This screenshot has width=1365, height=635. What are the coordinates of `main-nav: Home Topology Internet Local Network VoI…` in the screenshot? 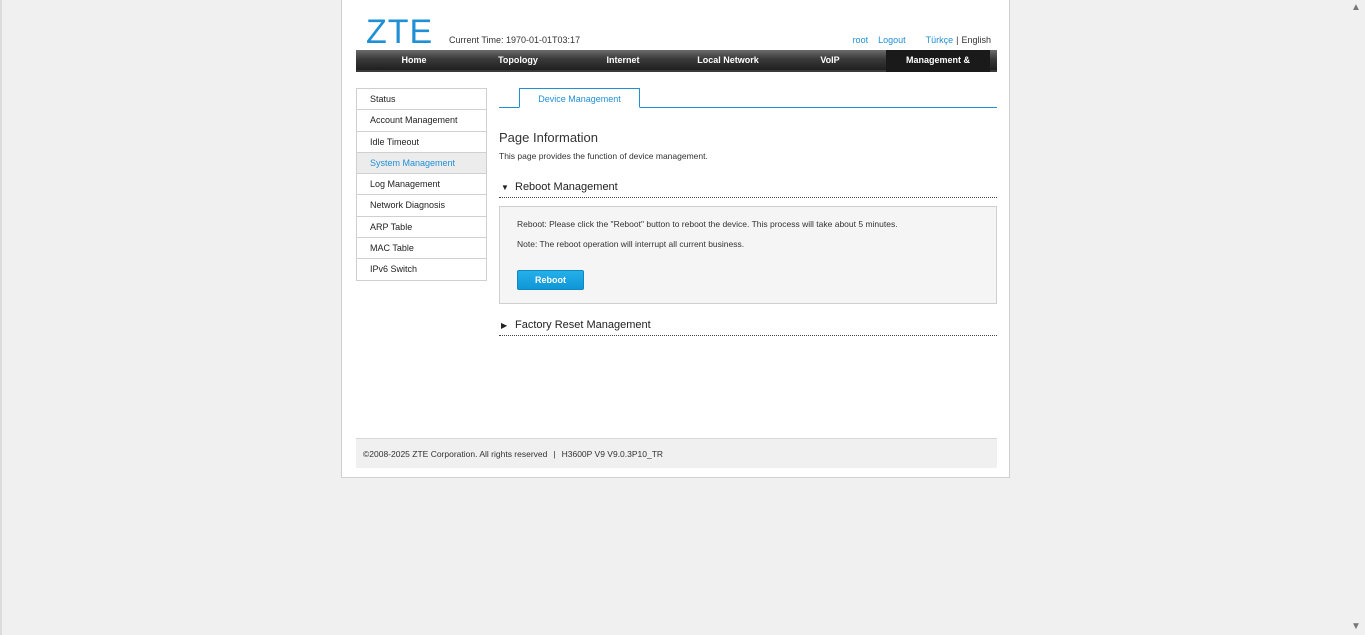 It's located at (676, 68).